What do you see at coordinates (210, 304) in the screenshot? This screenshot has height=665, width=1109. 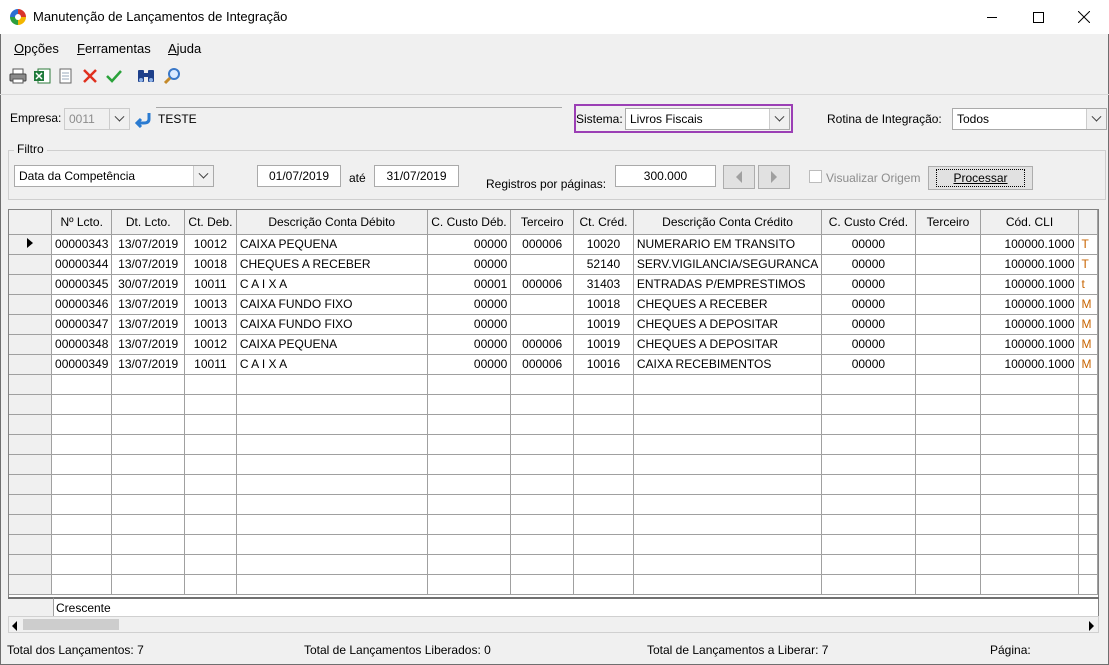 I see `table-cell: 10013` at bounding box center [210, 304].